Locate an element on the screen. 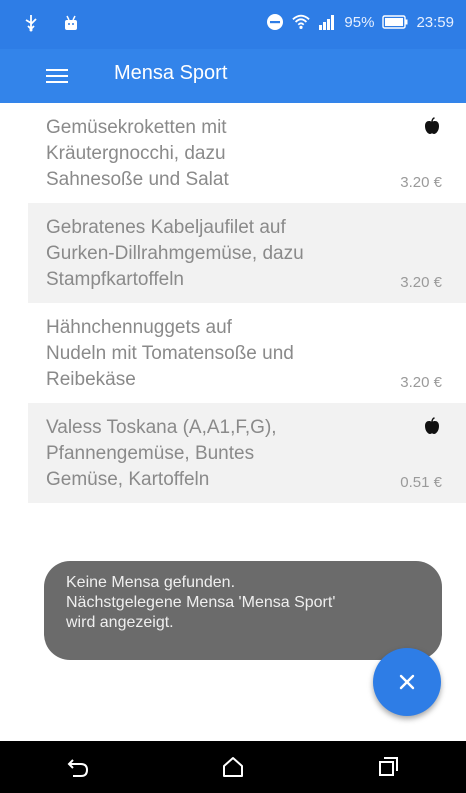 This screenshot has height=793, width=466. recents-icon is located at coordinates (389, 766).